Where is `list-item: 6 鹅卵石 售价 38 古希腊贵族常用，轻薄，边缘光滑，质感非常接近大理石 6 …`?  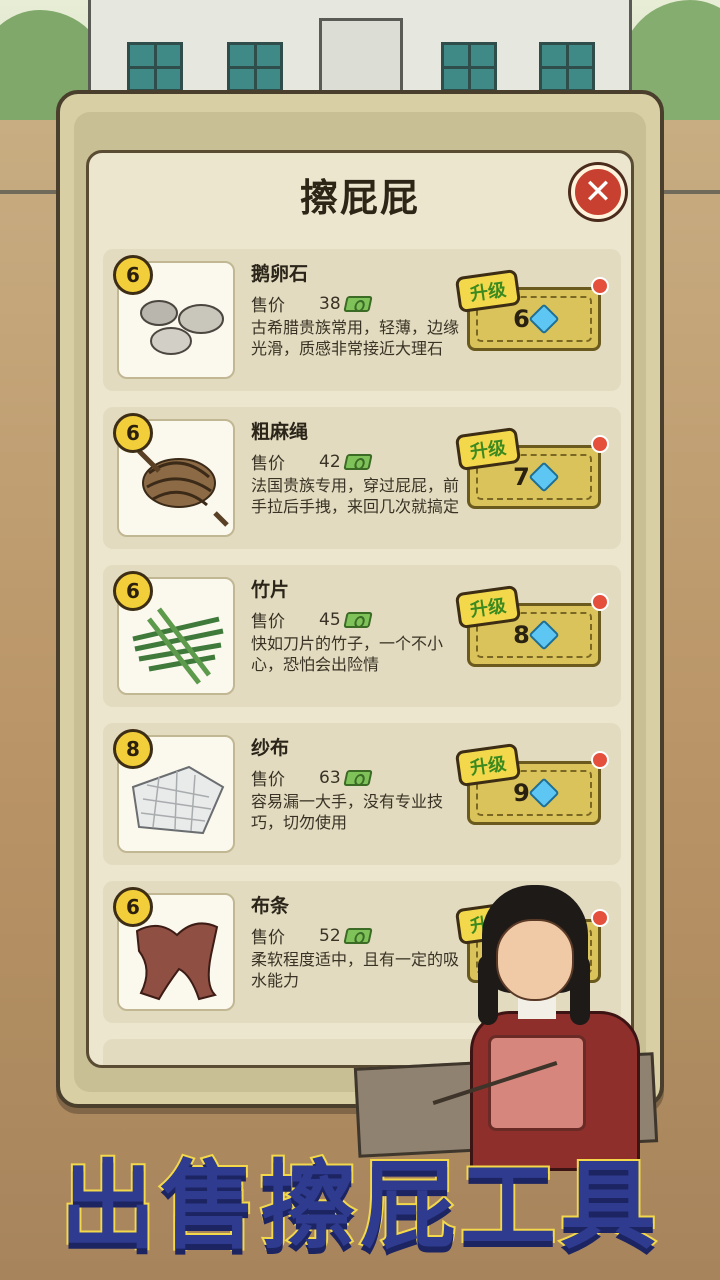
list-item: 6 鹅卵石 售价 38 古希腊贵族常用，轻薄，边缘光滑，质感非常接近大理石 6 … is located at coordinates (362, 320).